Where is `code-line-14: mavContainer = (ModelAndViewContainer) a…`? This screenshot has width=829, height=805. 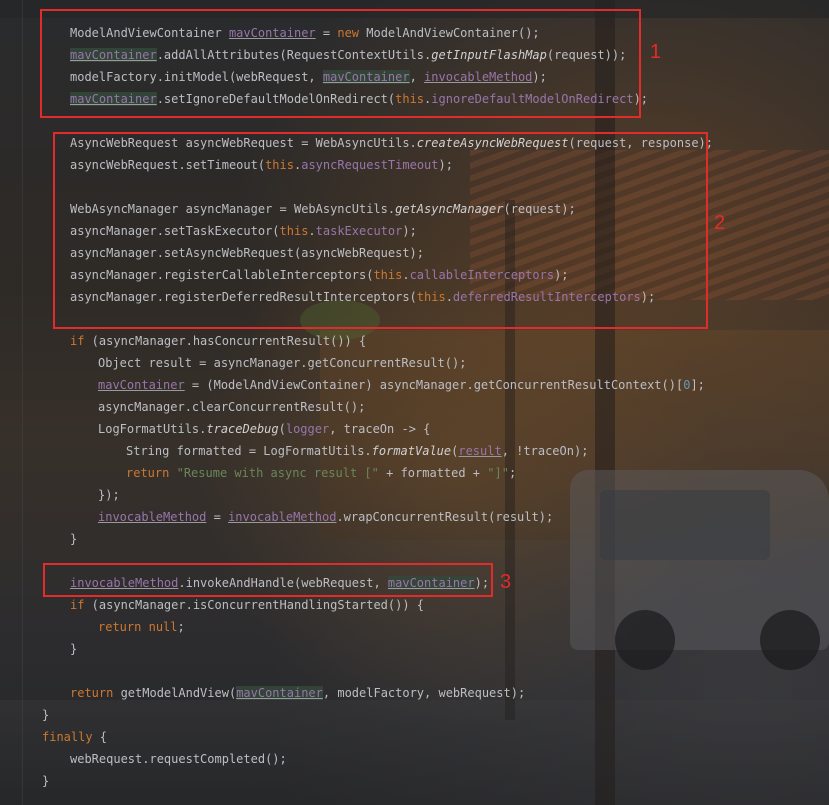
code-line-14: mavContainer = (ModelAndViewContainer) a… is located at coordinates (401, 385).